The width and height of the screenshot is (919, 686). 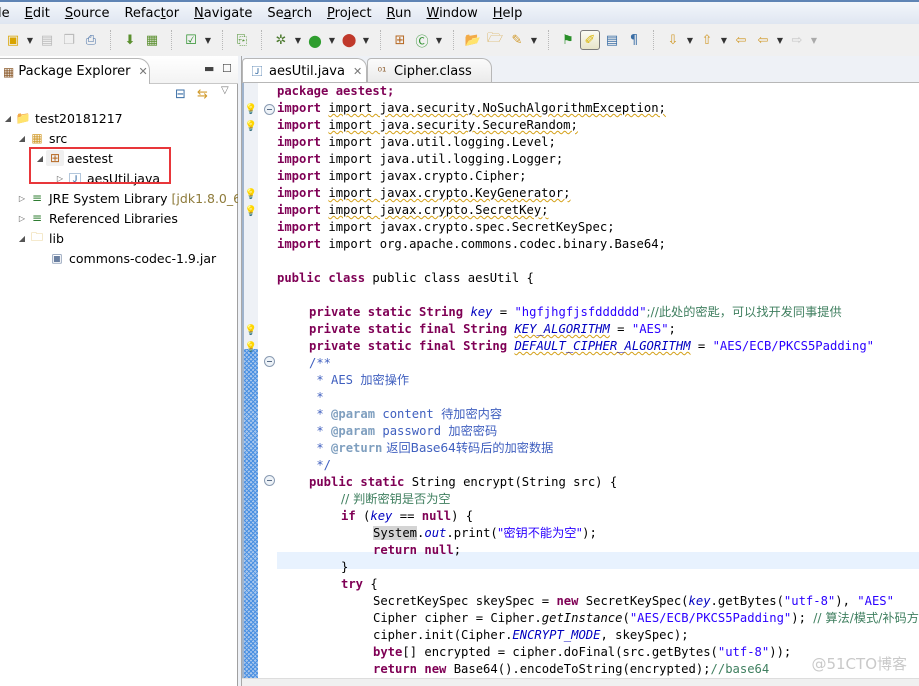 I want to click on prev-annotation-dropdown-icon: ▼, so click(x=724, y=40).